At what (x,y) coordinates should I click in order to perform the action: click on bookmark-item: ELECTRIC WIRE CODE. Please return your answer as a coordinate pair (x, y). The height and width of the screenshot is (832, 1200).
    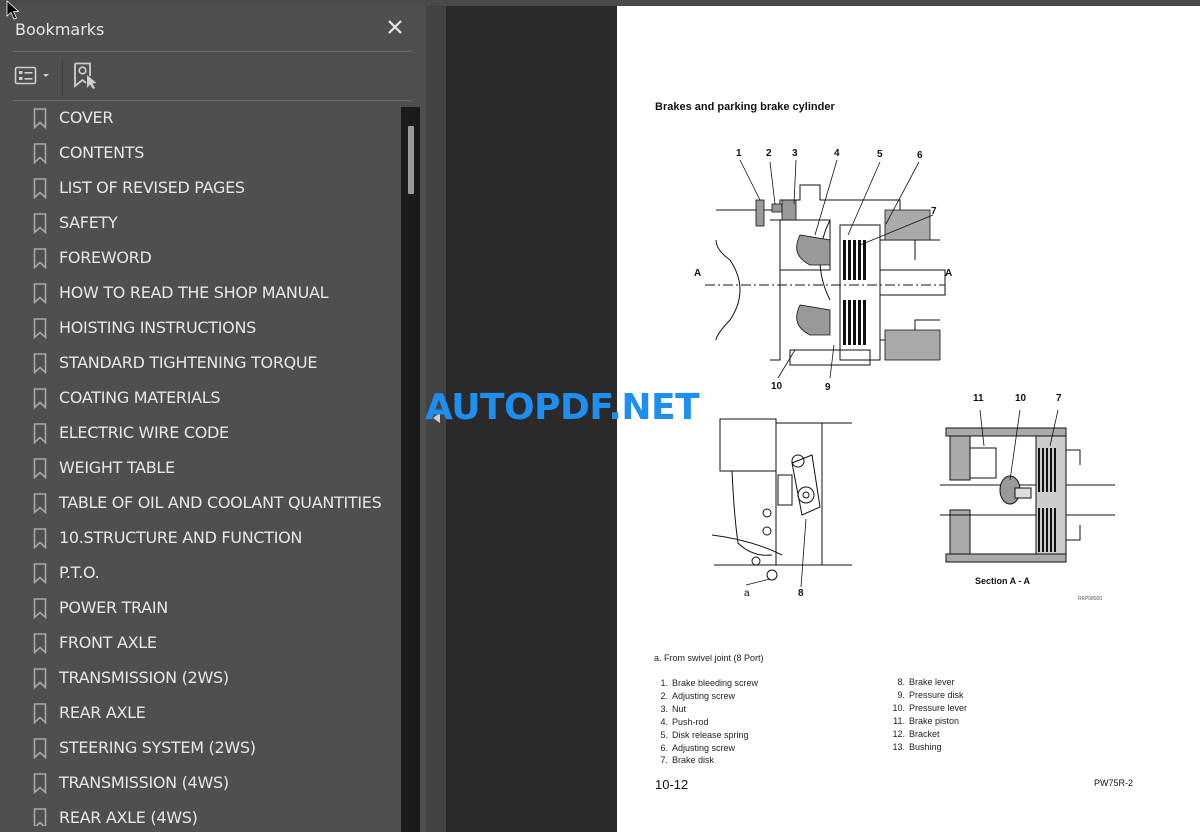
    Looking at the image, I should click on (200, 433).